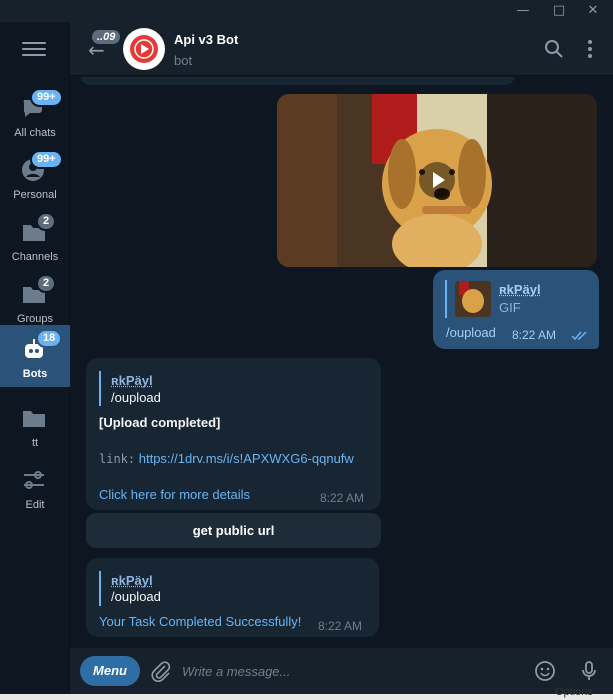  What do you see at coordinates (206, 39) in the screenshot?
I see `chat-title: Api v3 Bot` at bounding box center [206, 39].